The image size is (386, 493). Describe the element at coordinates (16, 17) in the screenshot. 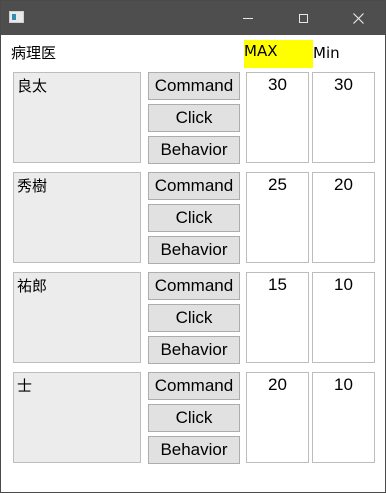

I see `app-icon` at that location.